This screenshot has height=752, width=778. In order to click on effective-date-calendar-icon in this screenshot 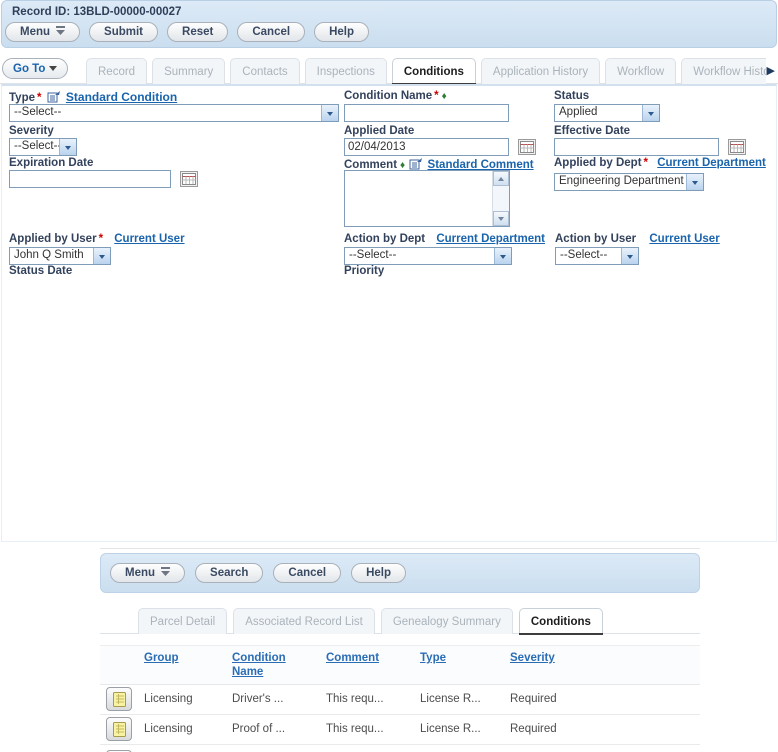, I will do `click(737, 147)`.